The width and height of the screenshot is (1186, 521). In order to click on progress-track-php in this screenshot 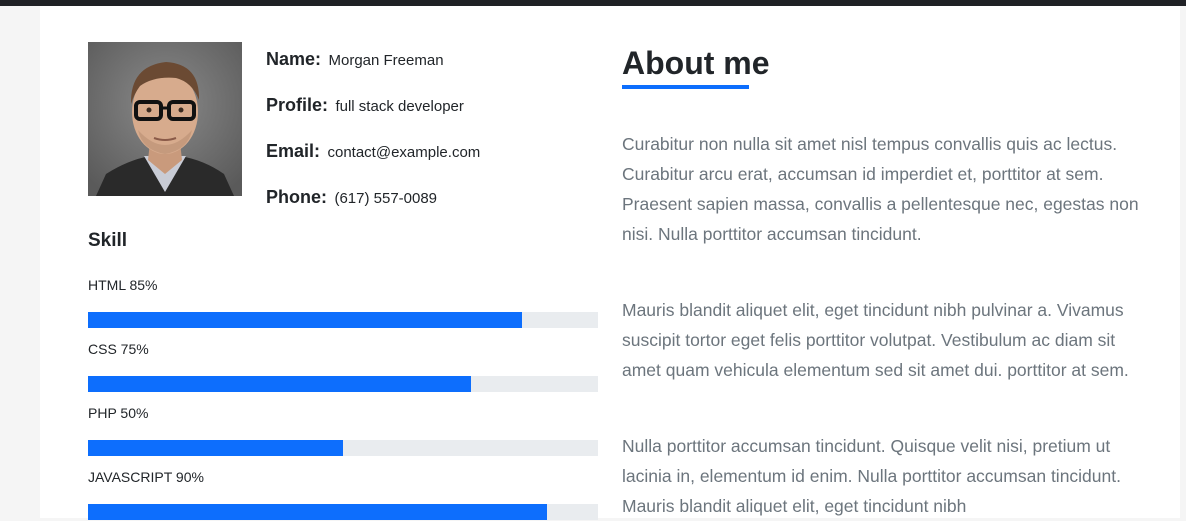, I will do `click(343, 448)`.